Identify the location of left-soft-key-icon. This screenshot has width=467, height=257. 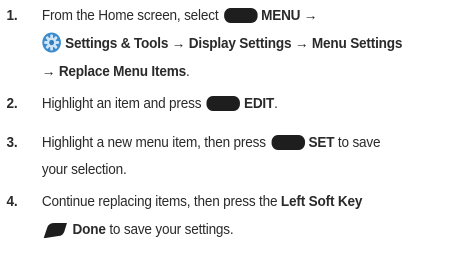
(55, 230).